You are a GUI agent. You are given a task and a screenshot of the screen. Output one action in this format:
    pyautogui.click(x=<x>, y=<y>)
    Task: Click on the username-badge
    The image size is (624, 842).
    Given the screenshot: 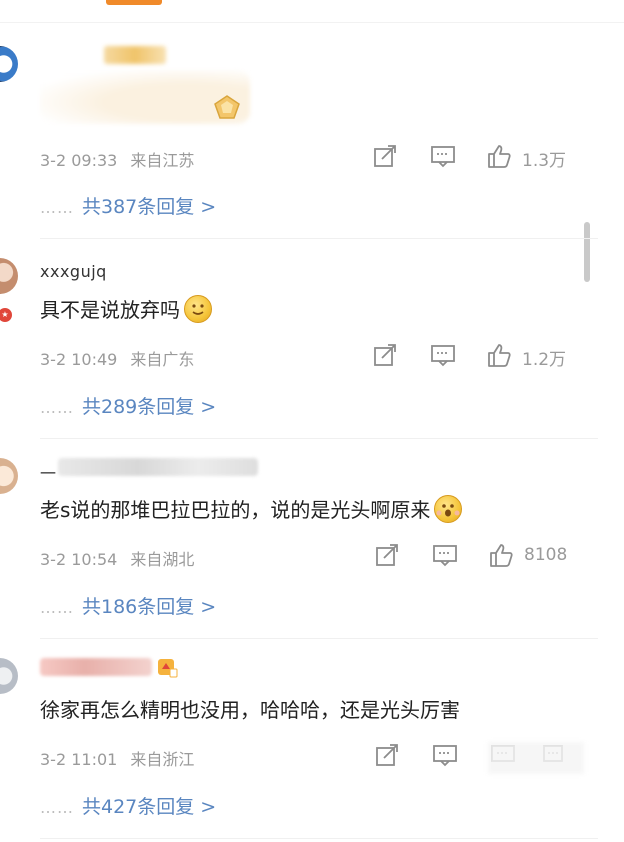 What is the action you would take?
    pyautogui.click(x=135, y=55)
    